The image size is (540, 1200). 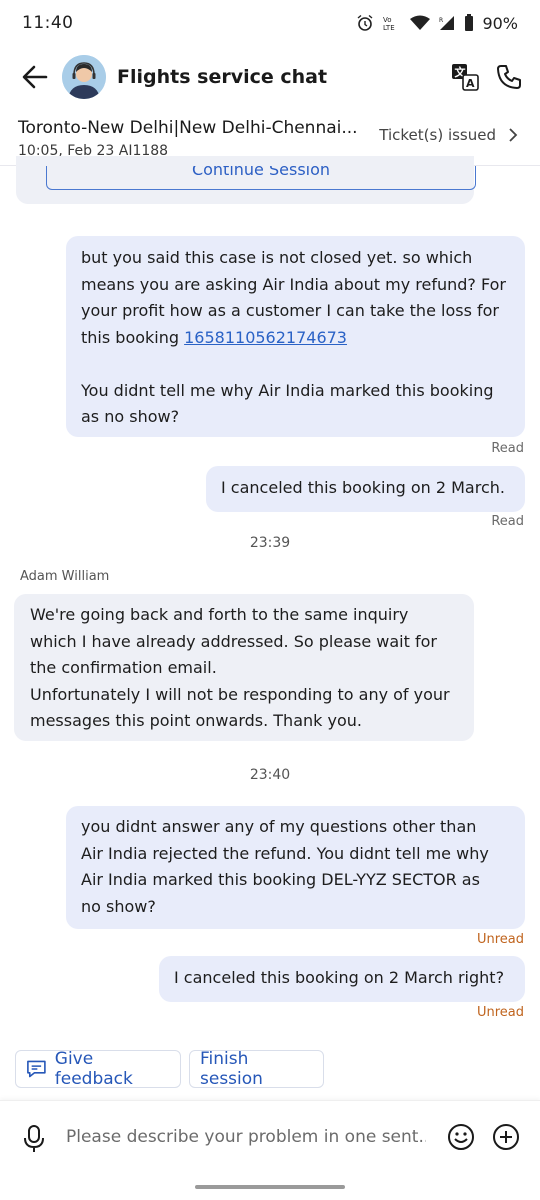 I want to click on alarm-icon, so click(x=365, y=22).